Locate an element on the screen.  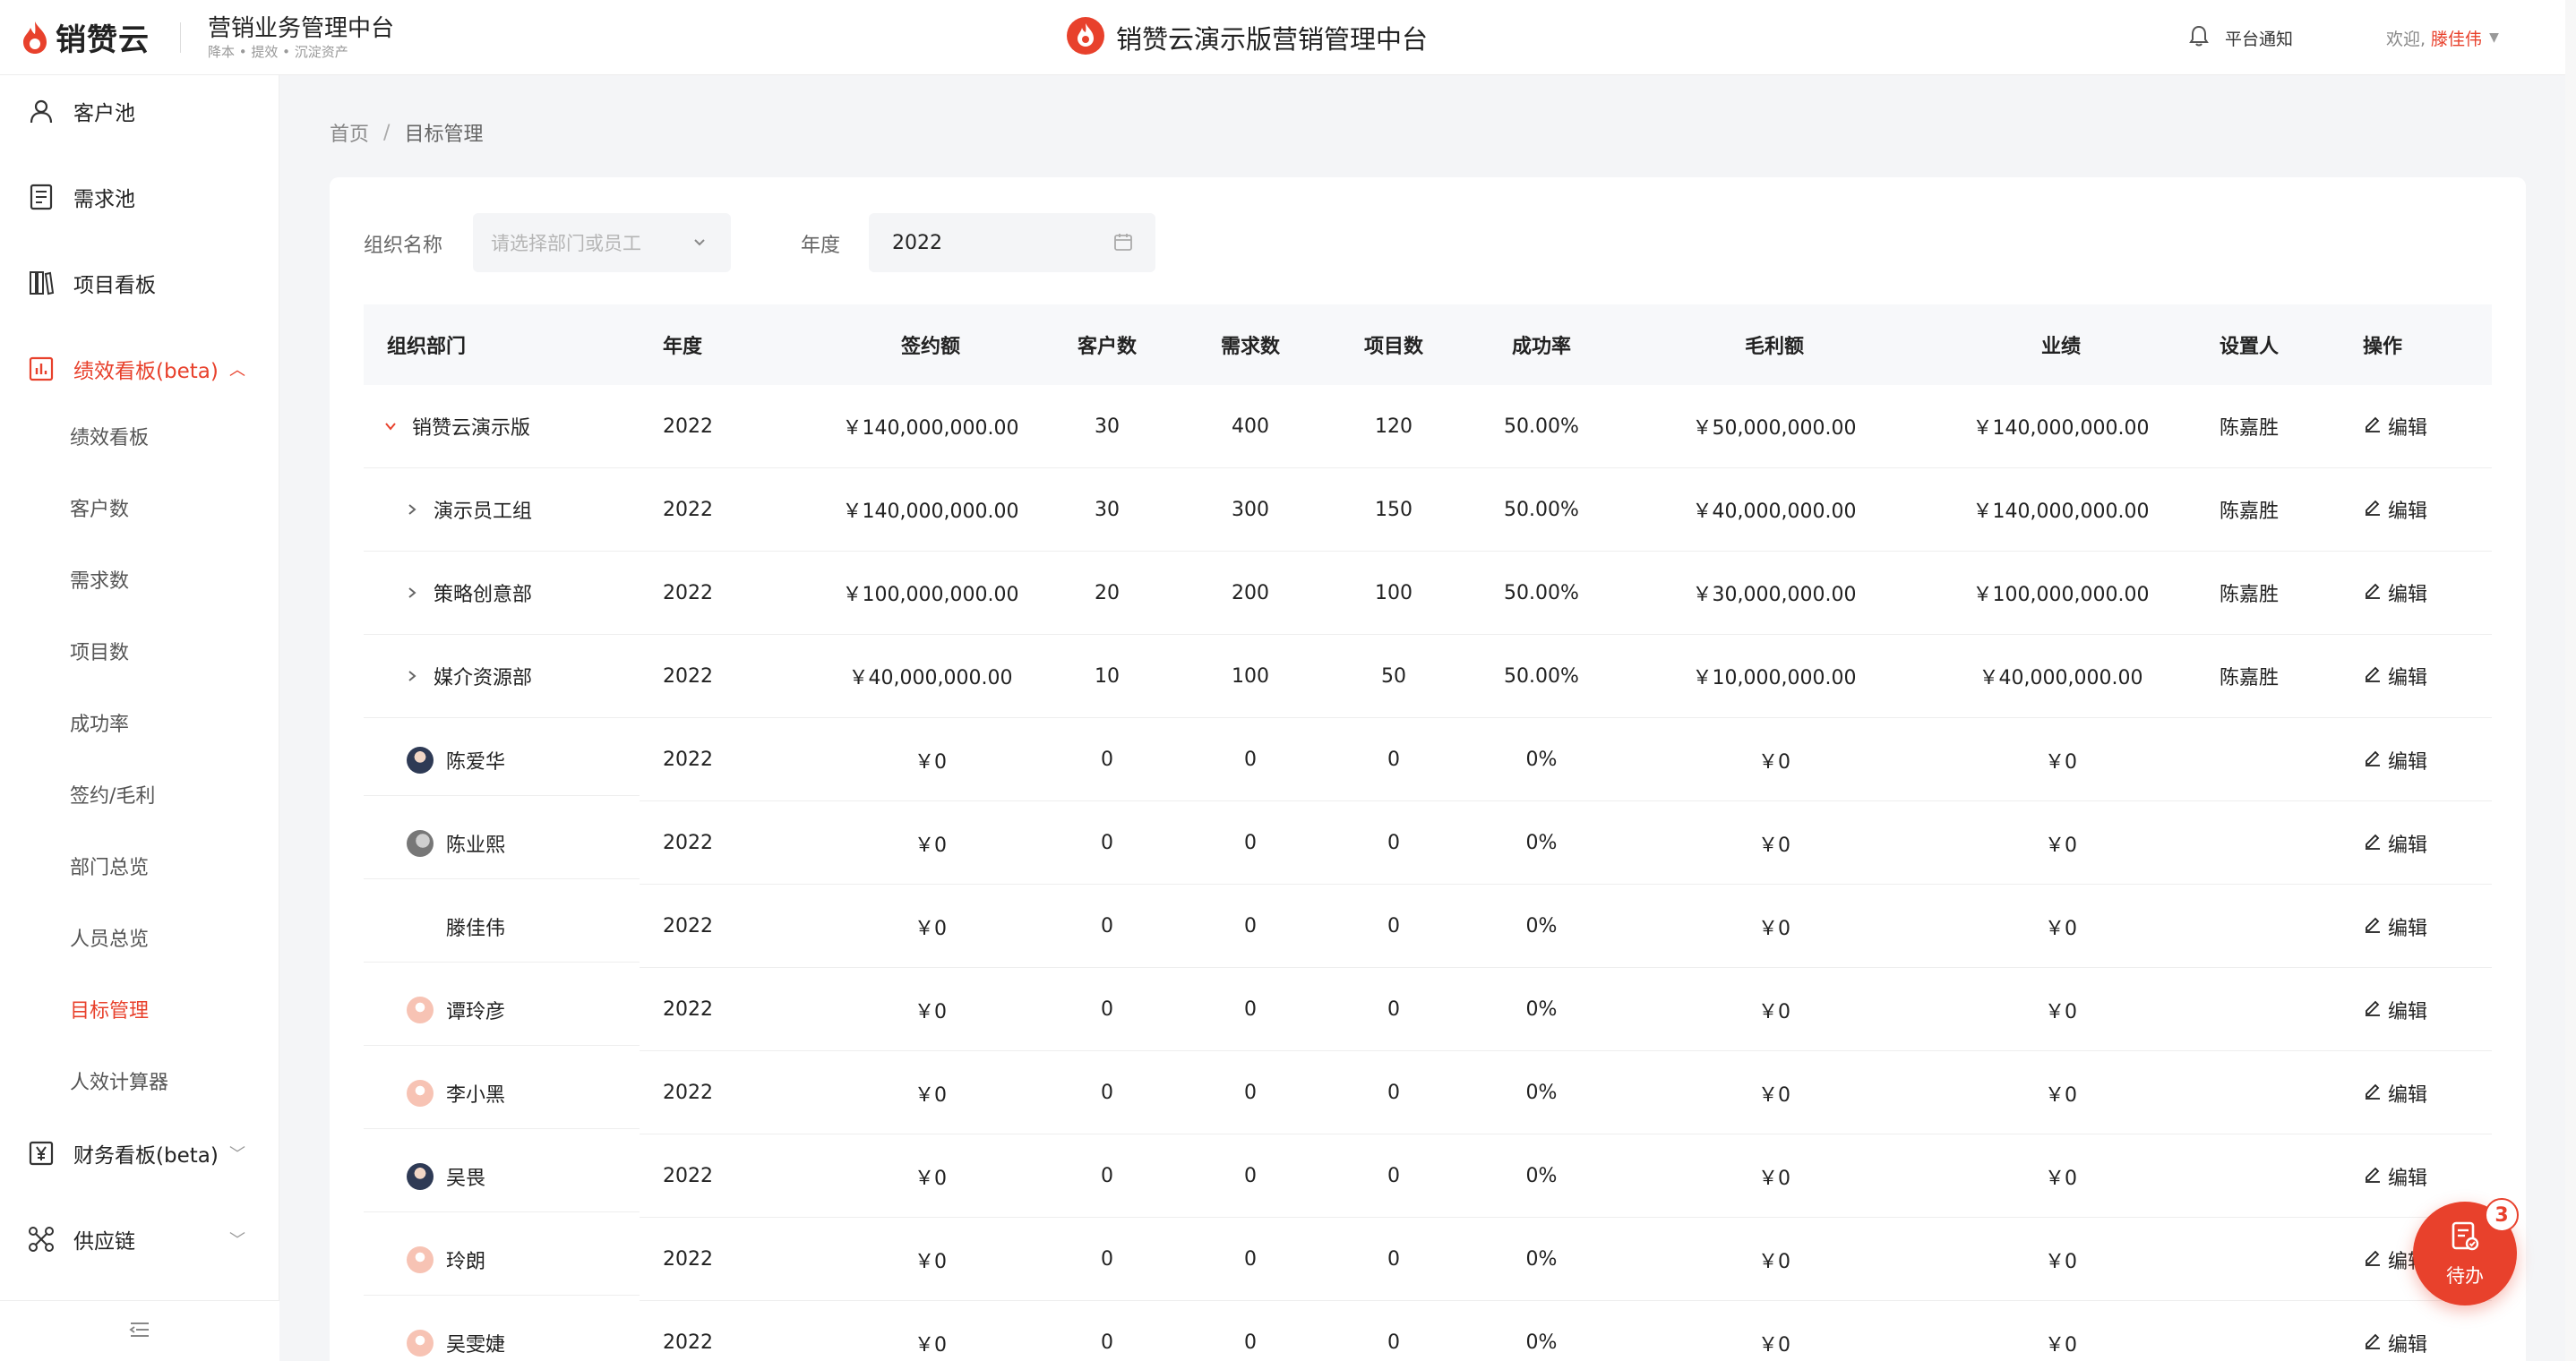
cell-org-name: 陈爱华 is located at coordinates (456, 761).